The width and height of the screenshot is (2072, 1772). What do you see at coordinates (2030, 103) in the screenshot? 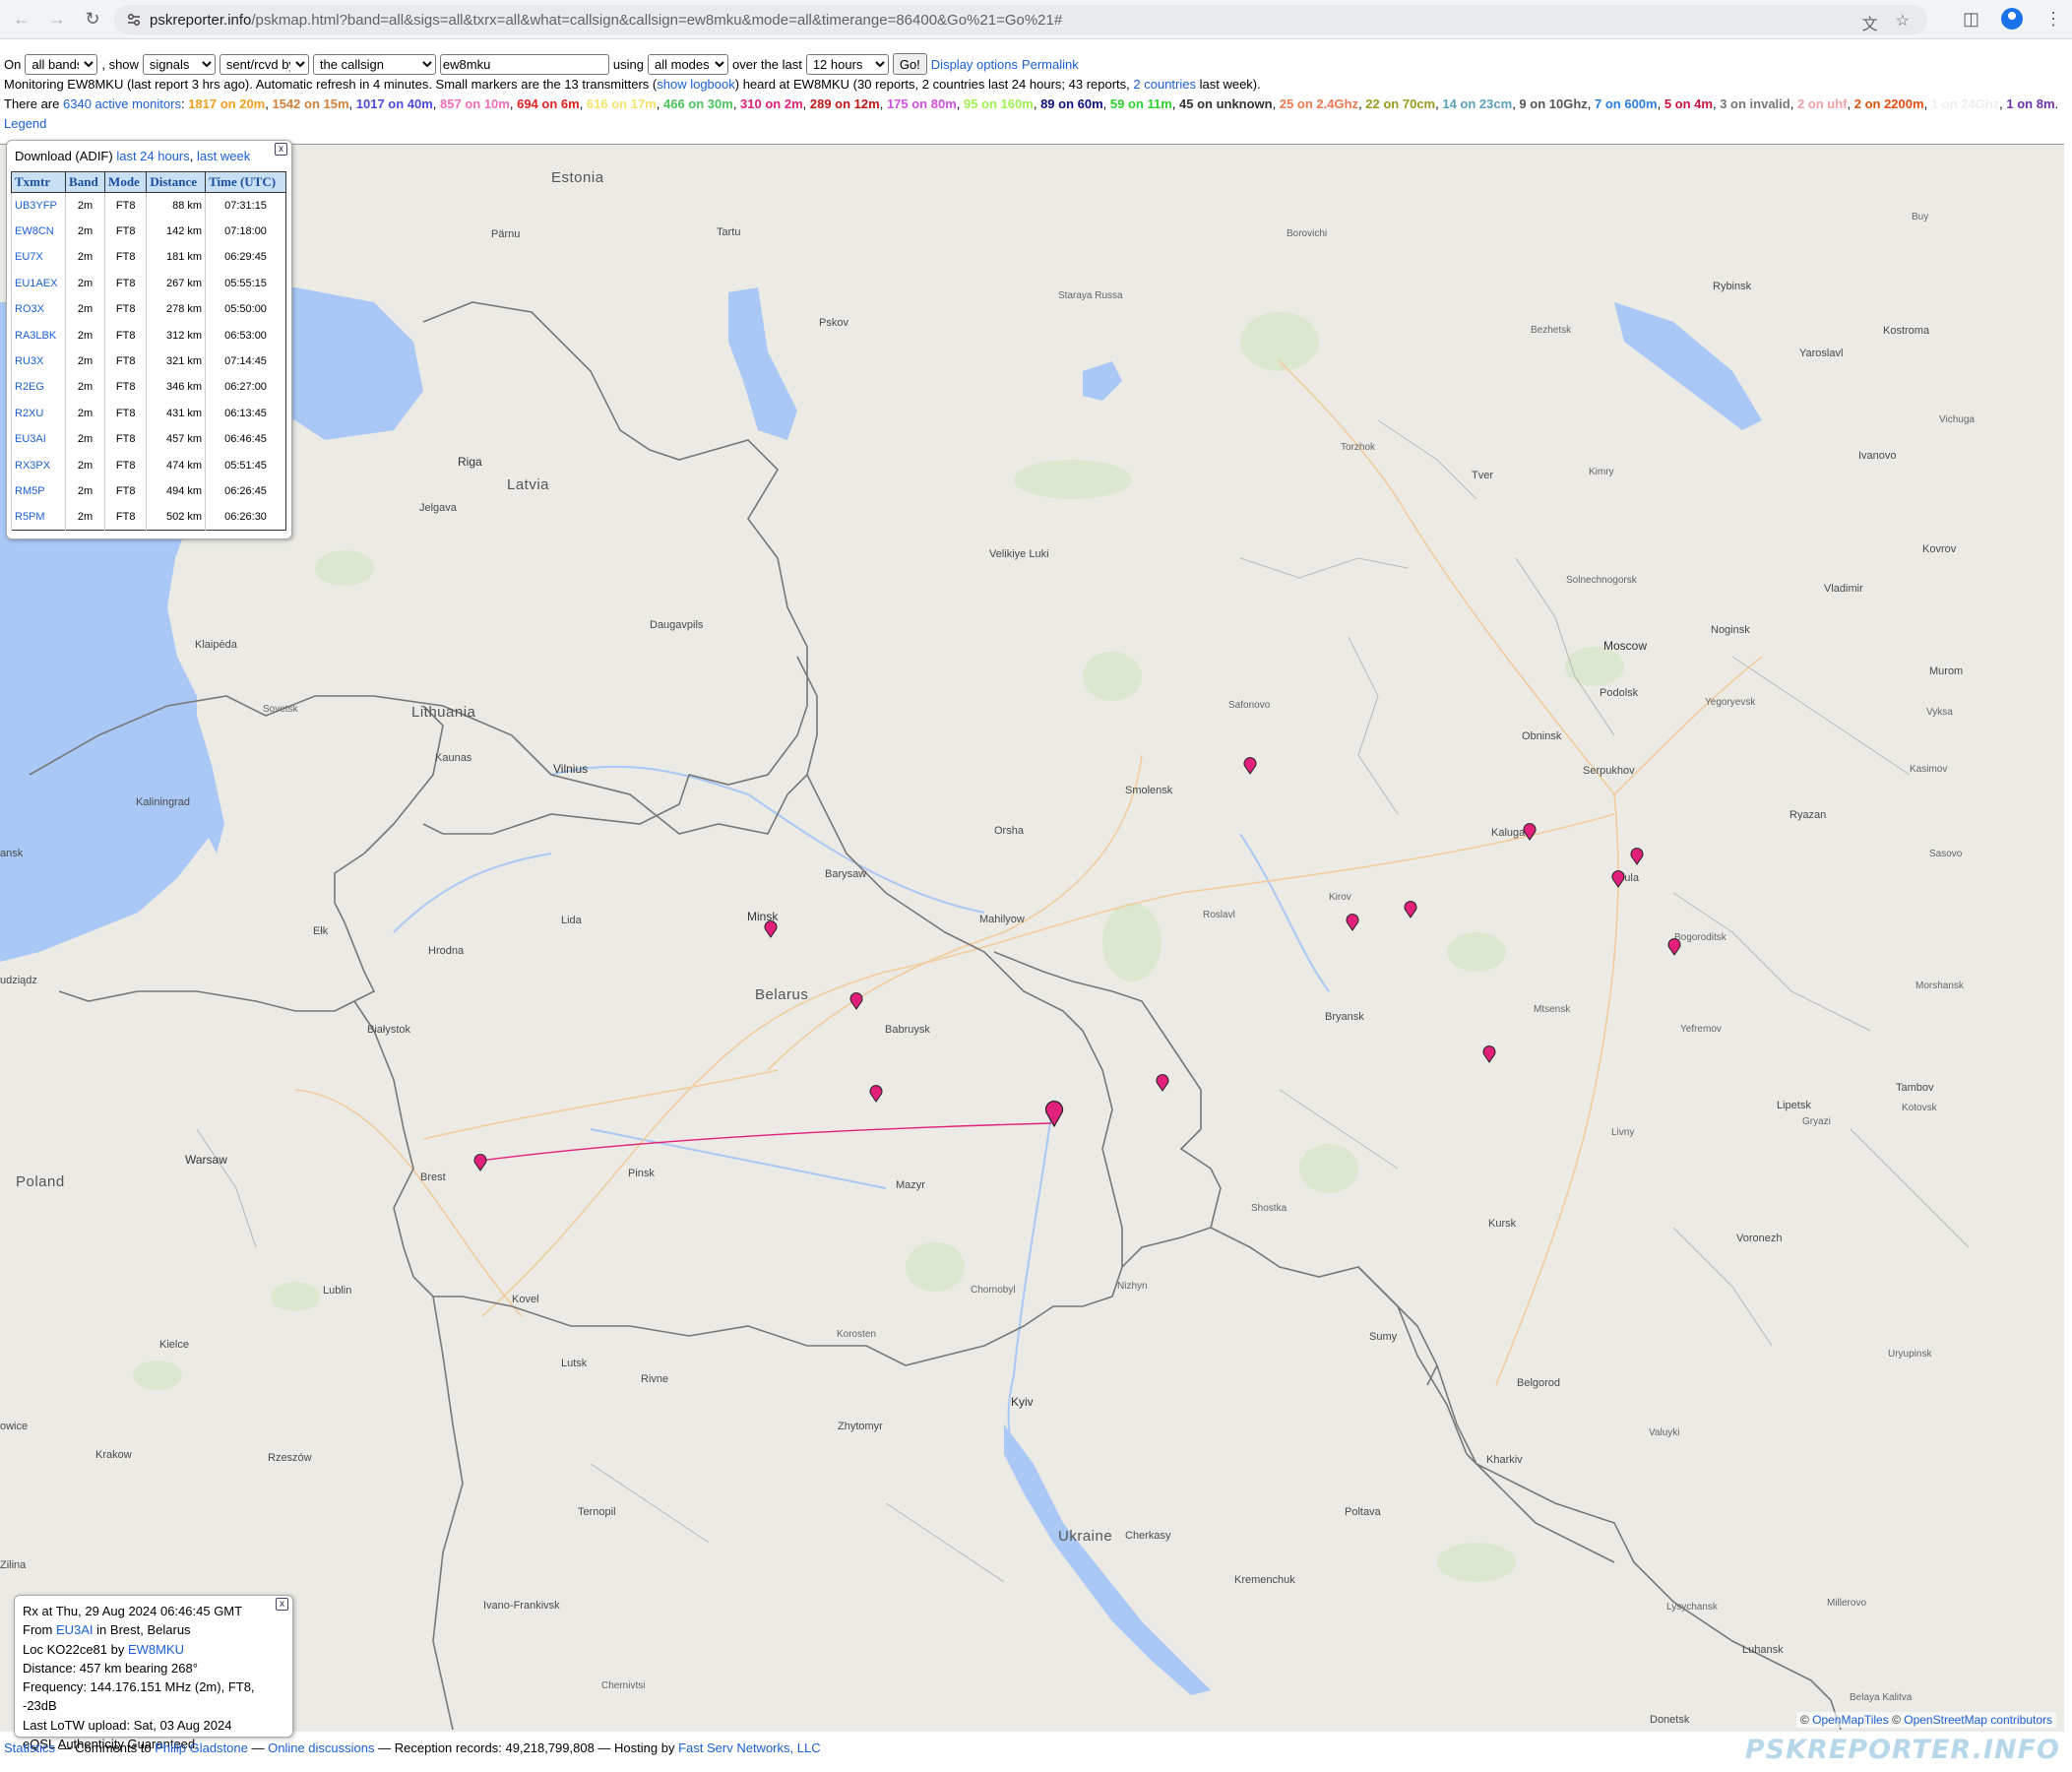
I see `band-count: 1 on 8m` at bounding box center [2030, 103].